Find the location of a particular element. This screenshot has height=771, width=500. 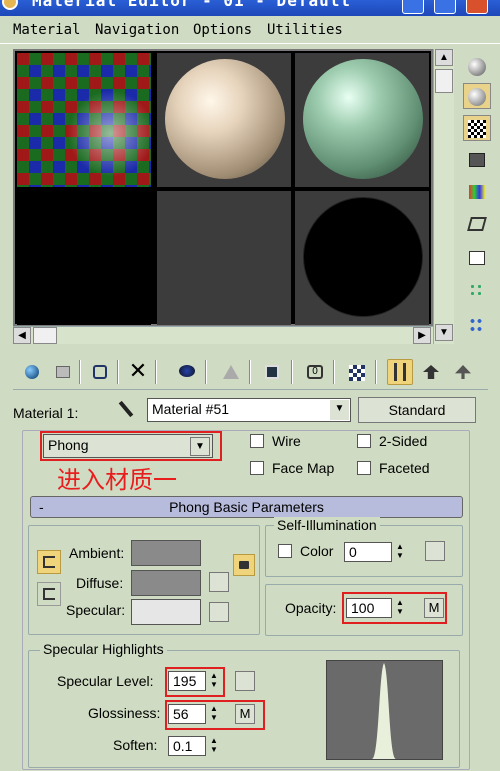

soften-label: Soften: is located at coordinates (135, 745).